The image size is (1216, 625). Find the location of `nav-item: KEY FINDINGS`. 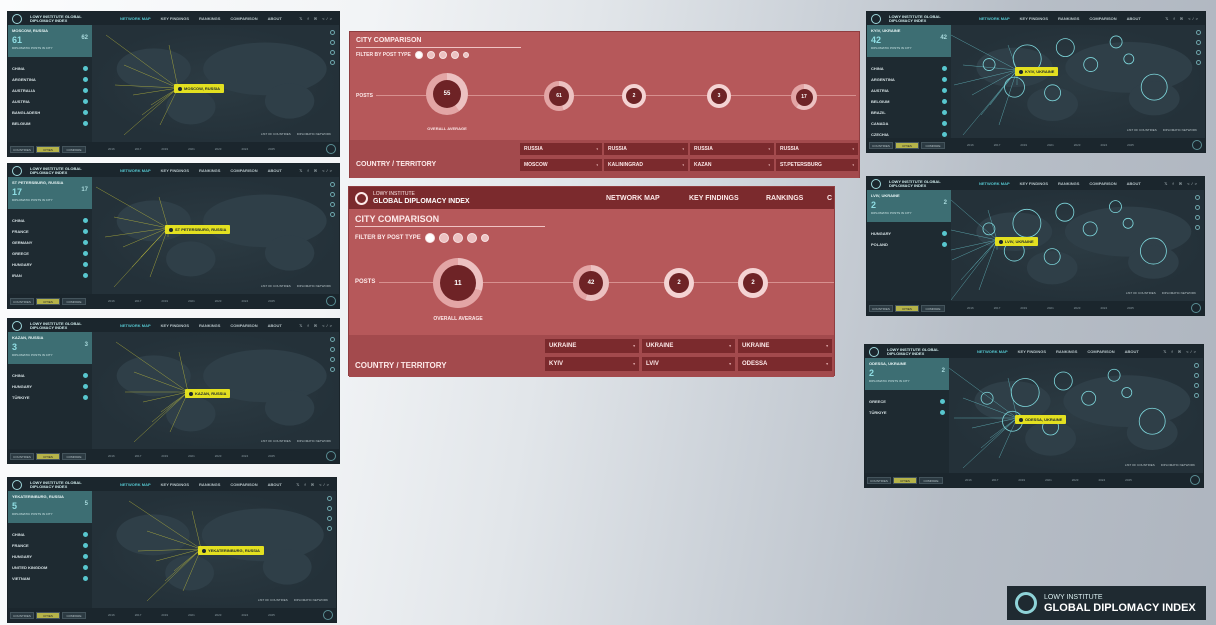

nav-item: KEY FINDINGS is located at coordinates (175, 325).